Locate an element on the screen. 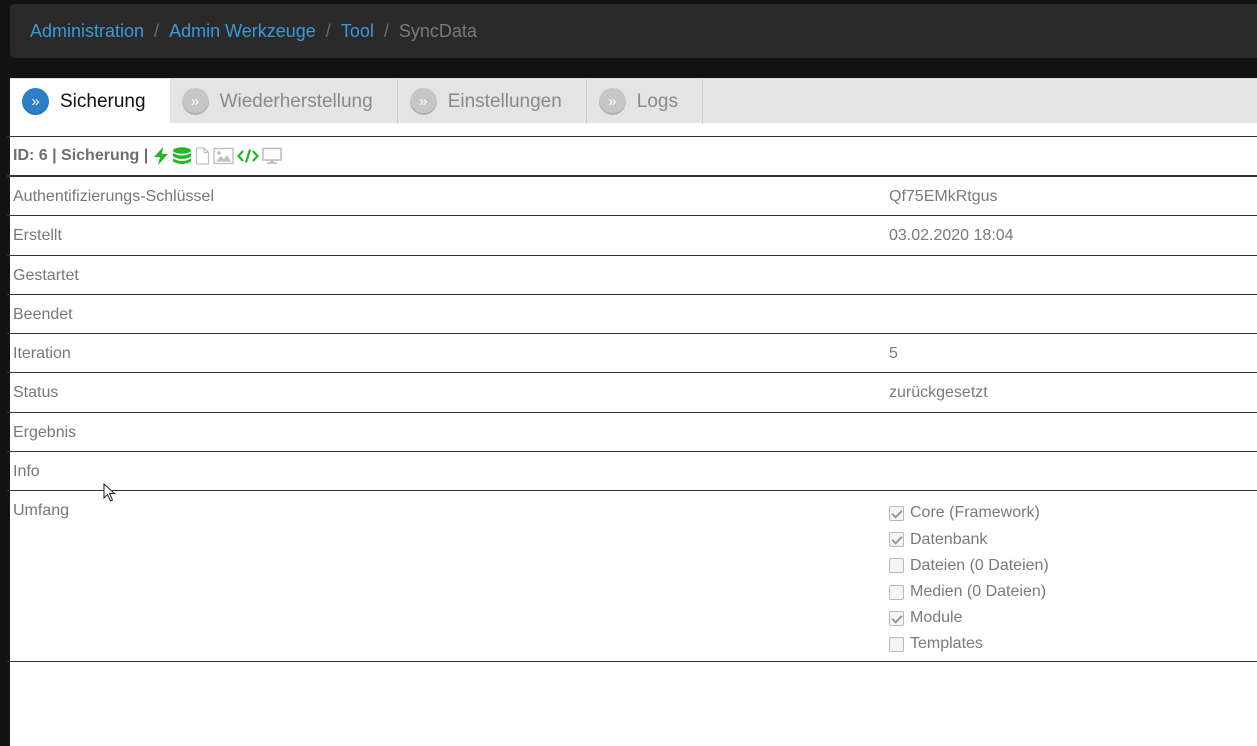 The image size is (1257, 746). row-label: Umfang is located at coordinates (41, 511).